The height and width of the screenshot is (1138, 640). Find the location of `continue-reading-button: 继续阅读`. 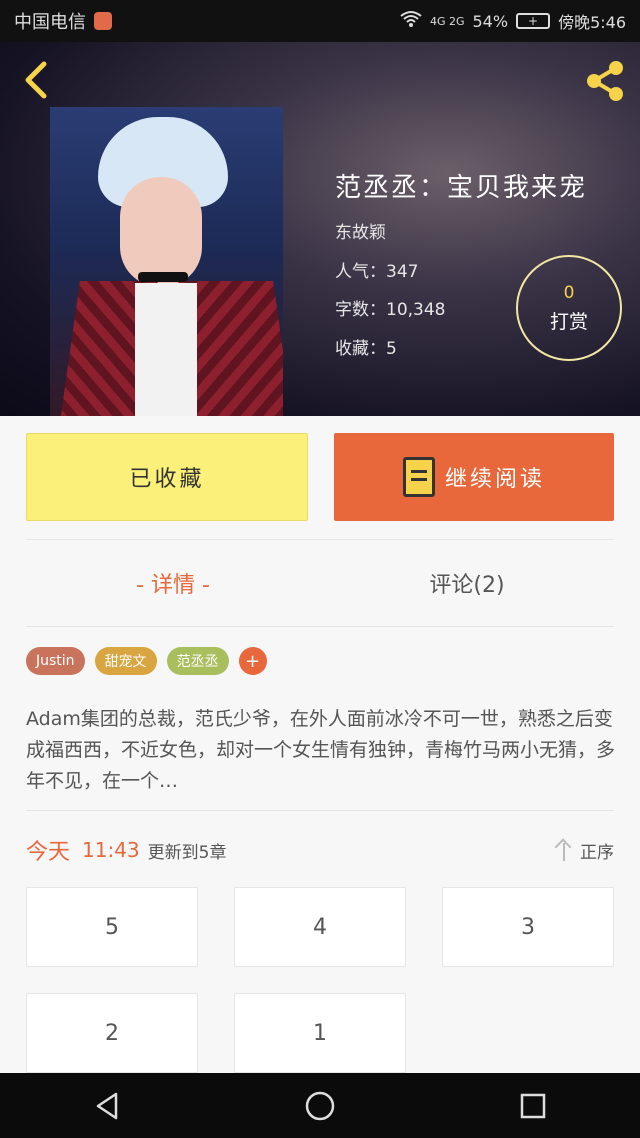

continue-reading-button: 继续阅读 is located at coordinates (474, 477).